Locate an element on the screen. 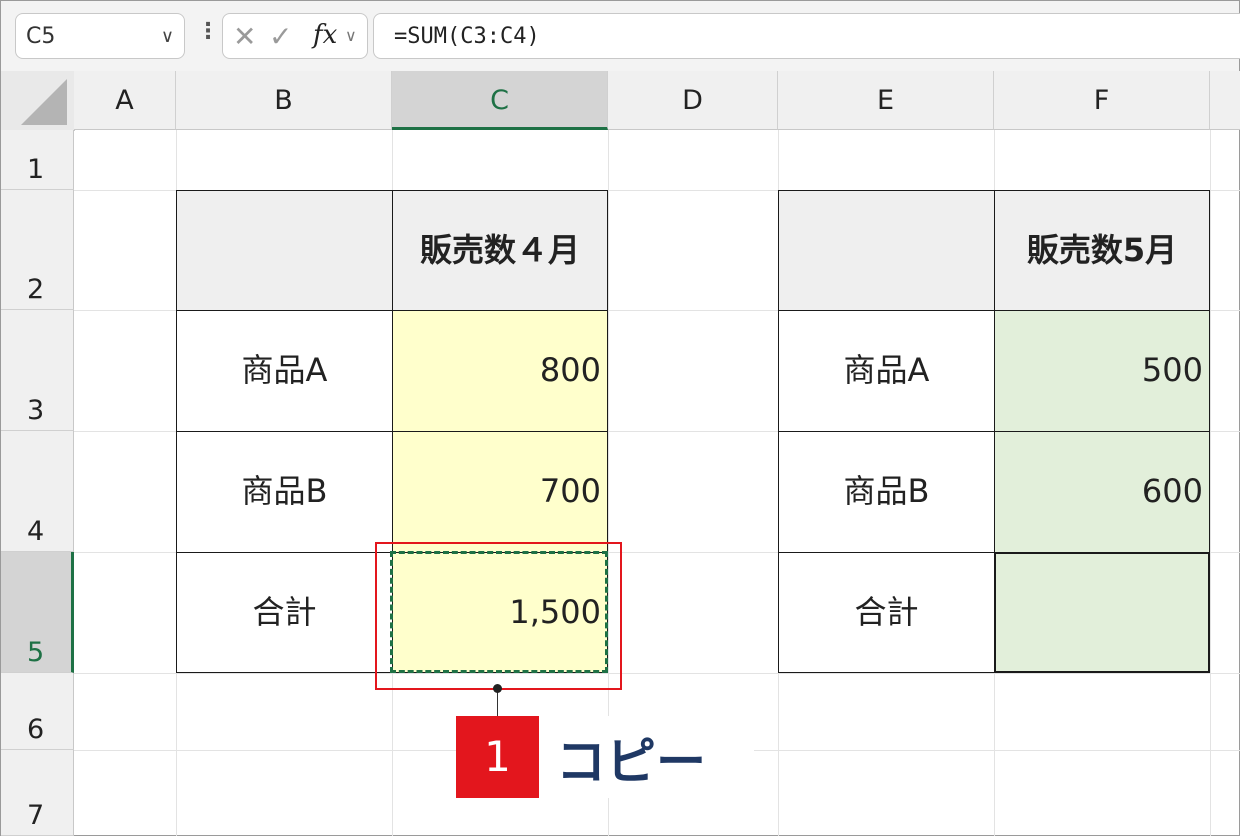 This screenshot has height=836, width=1240. cell-f3: 500 is located at coordinates (1102, 371).